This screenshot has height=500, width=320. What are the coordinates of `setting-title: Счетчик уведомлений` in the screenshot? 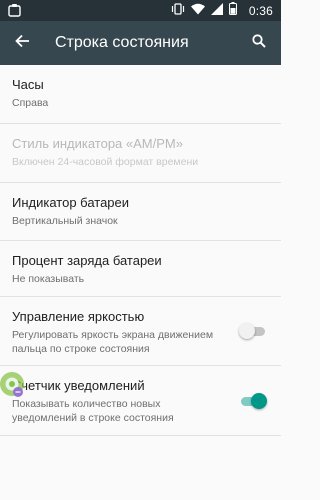 It's located at (78, 385).